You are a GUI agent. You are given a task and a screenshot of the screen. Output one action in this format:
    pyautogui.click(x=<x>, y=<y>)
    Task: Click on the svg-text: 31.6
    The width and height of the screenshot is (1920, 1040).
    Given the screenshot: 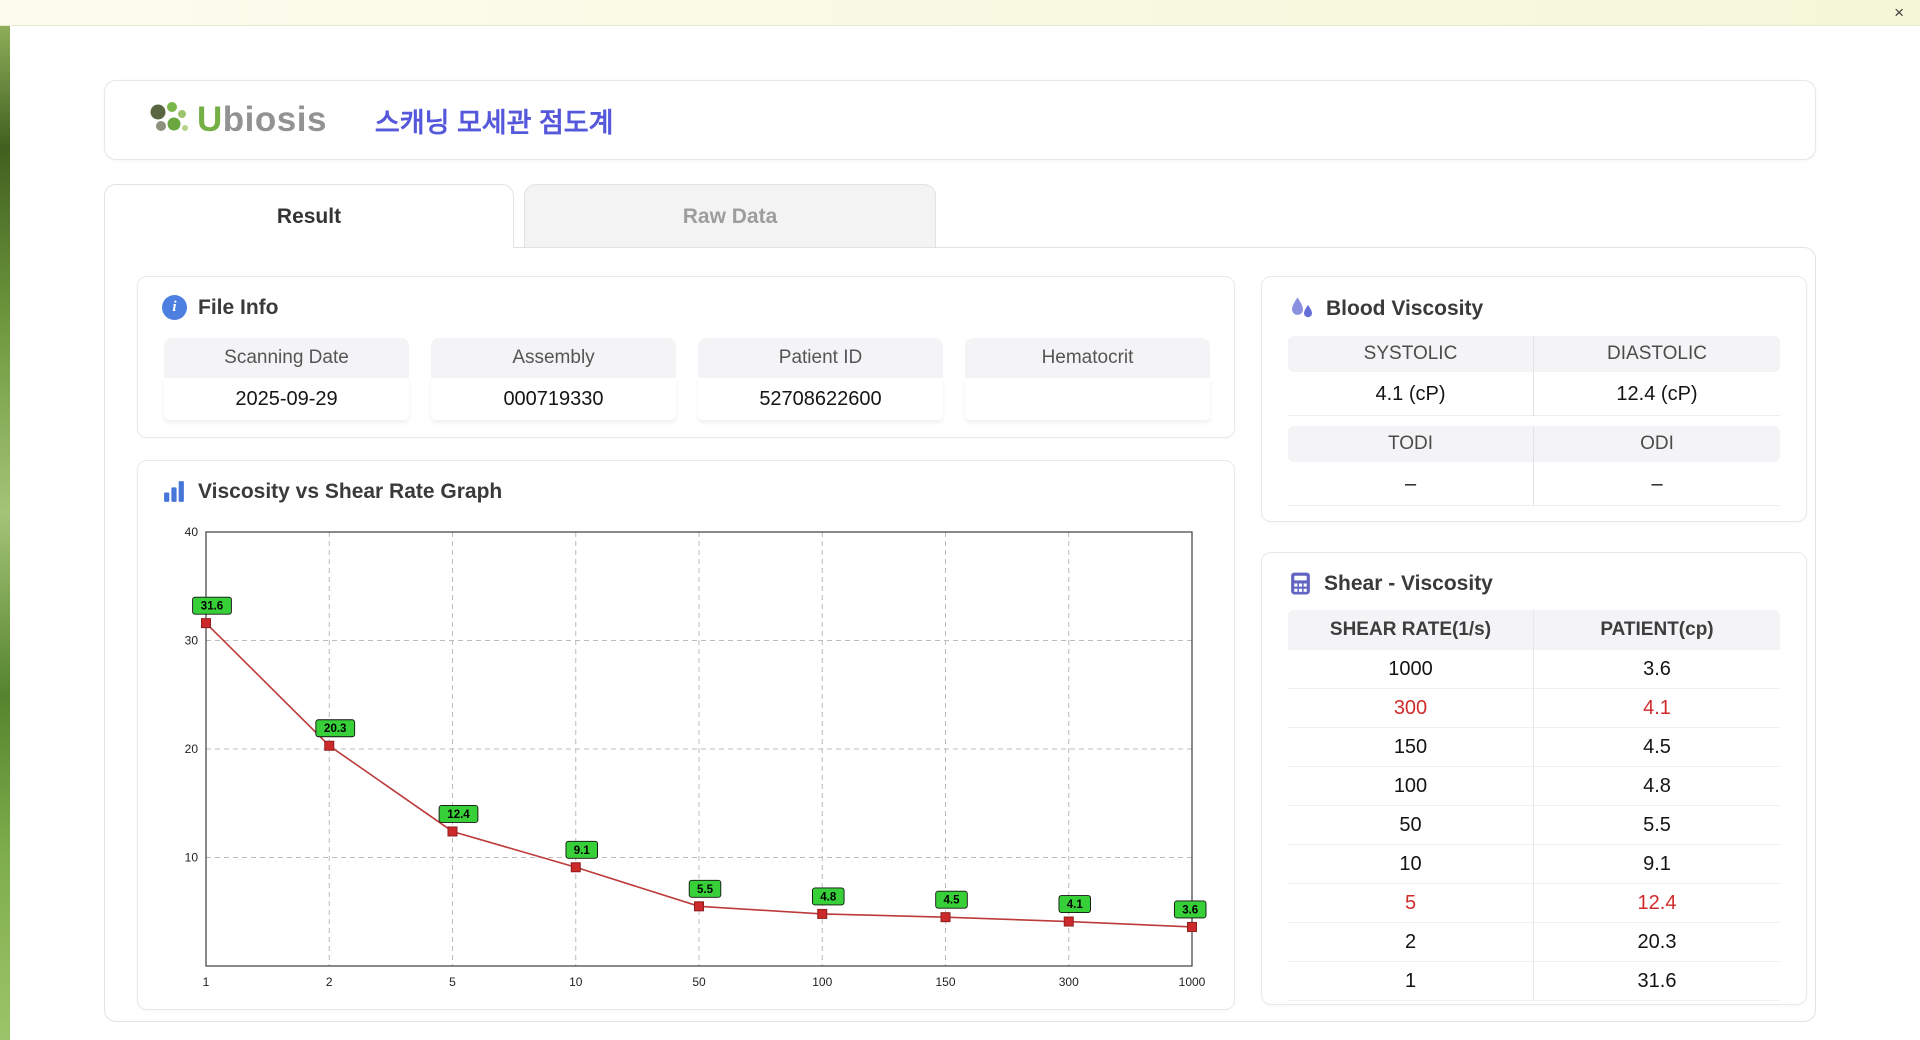 What is the action you would take?
    pyautogui.click(x=212, y=607)
    